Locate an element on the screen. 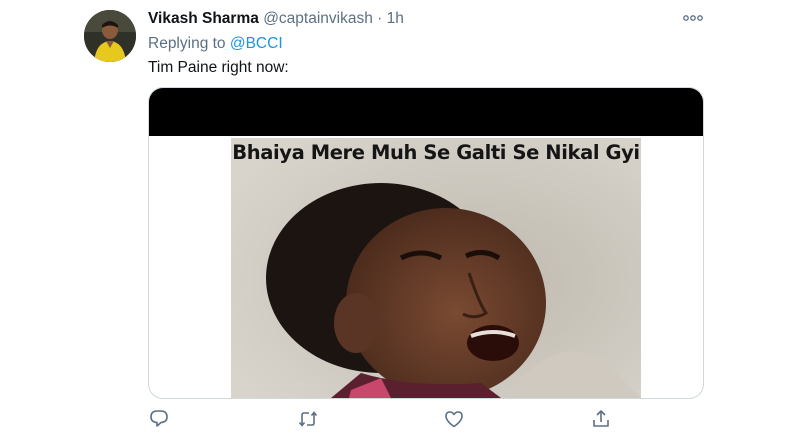  like-button is located at coordinates (454, 419).